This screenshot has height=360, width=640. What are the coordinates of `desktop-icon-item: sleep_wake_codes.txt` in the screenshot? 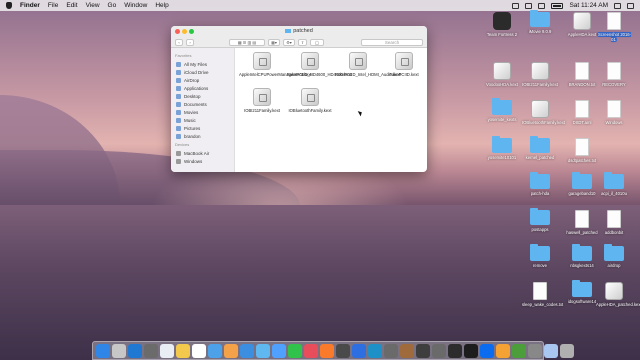 It's located at (542, 294).